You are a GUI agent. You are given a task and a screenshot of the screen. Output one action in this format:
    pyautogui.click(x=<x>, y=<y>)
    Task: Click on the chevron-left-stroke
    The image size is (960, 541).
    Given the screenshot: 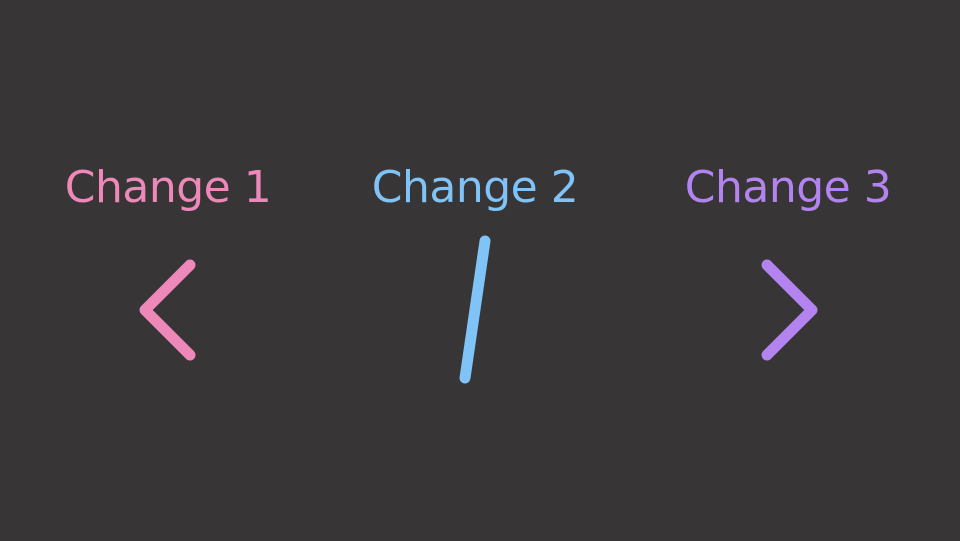 What is the action you would take?
    pyautogui.click(x=167, y=310)
    